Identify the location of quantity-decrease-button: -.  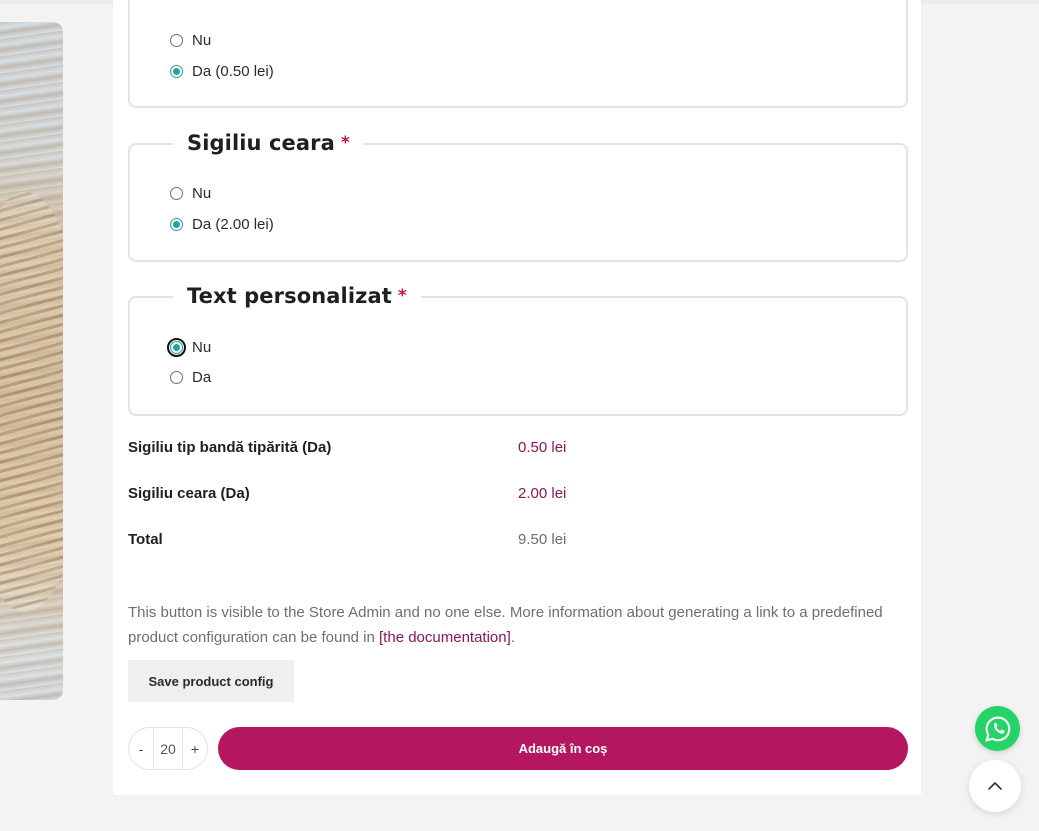
(141, 749).